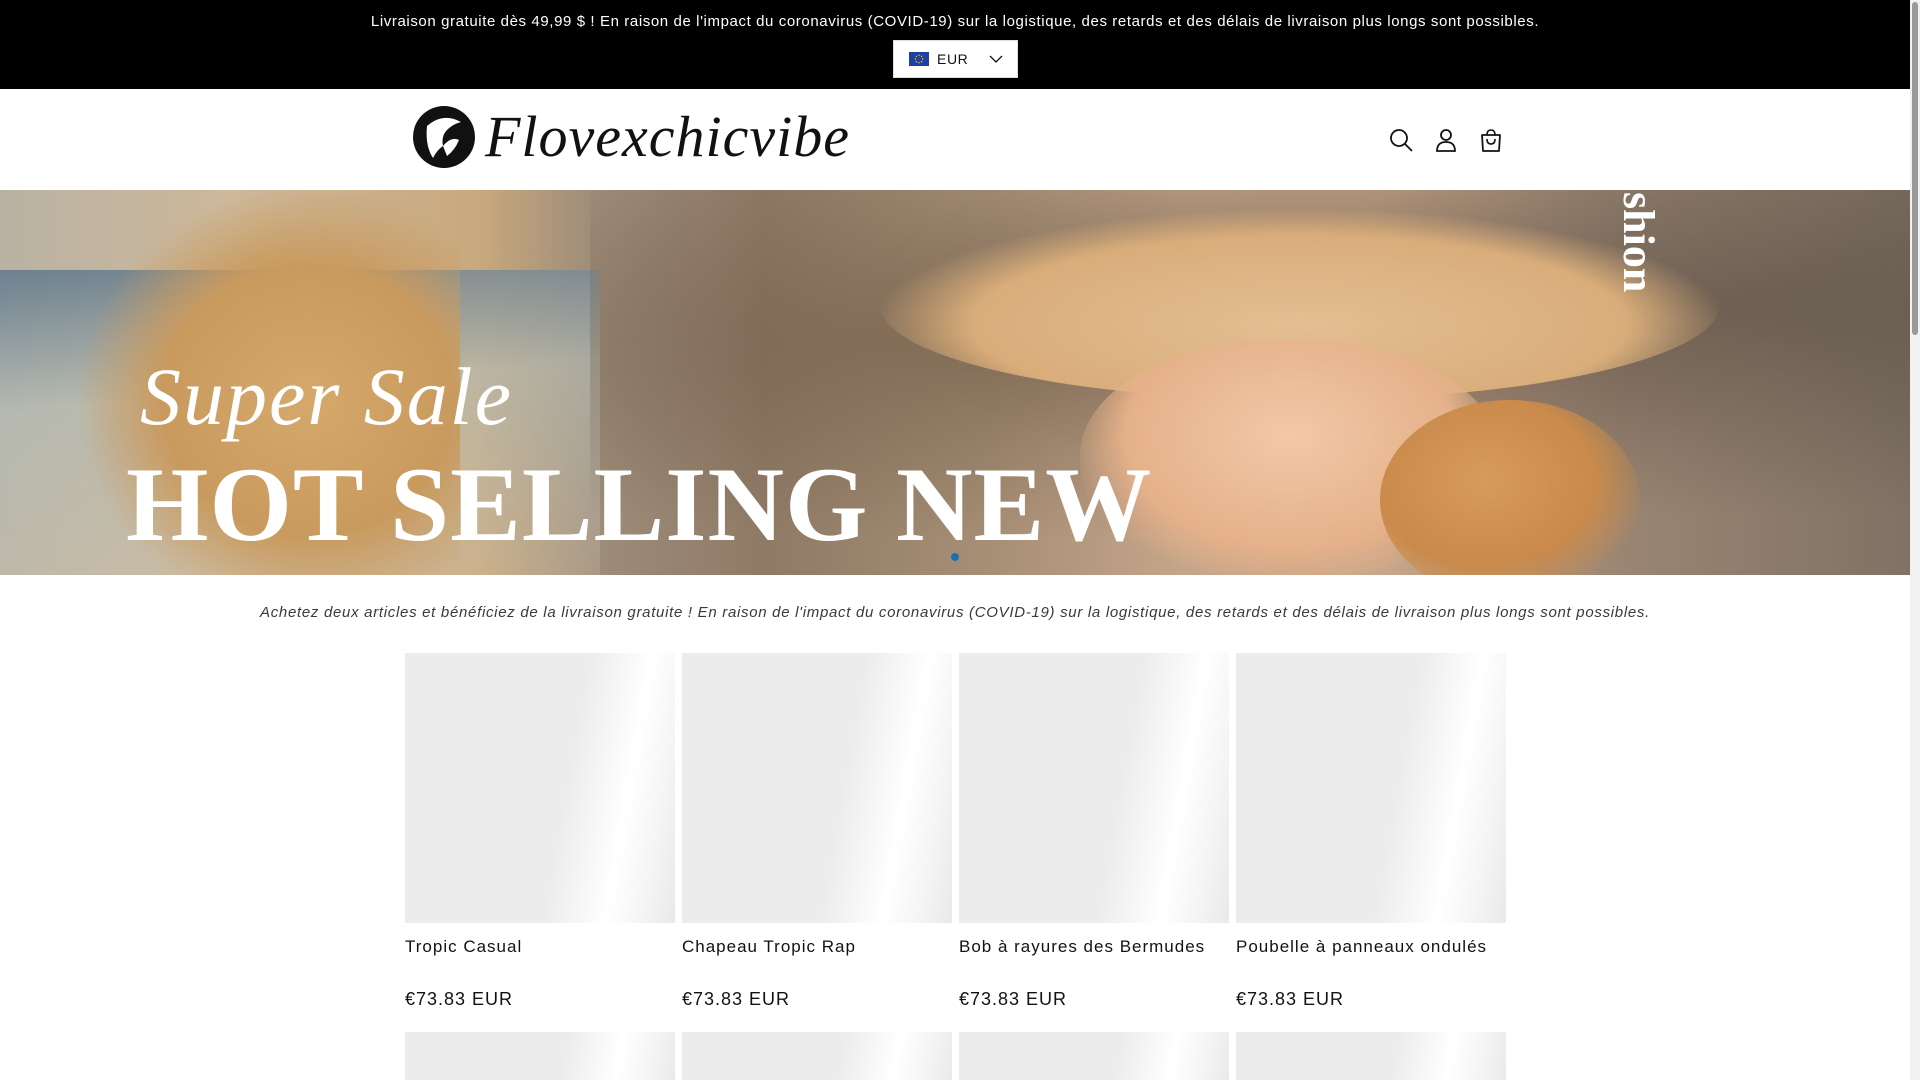  I want to click on product-card: Bob à rayures des Bermudes €73.83 EUR, so click(1094, 831).